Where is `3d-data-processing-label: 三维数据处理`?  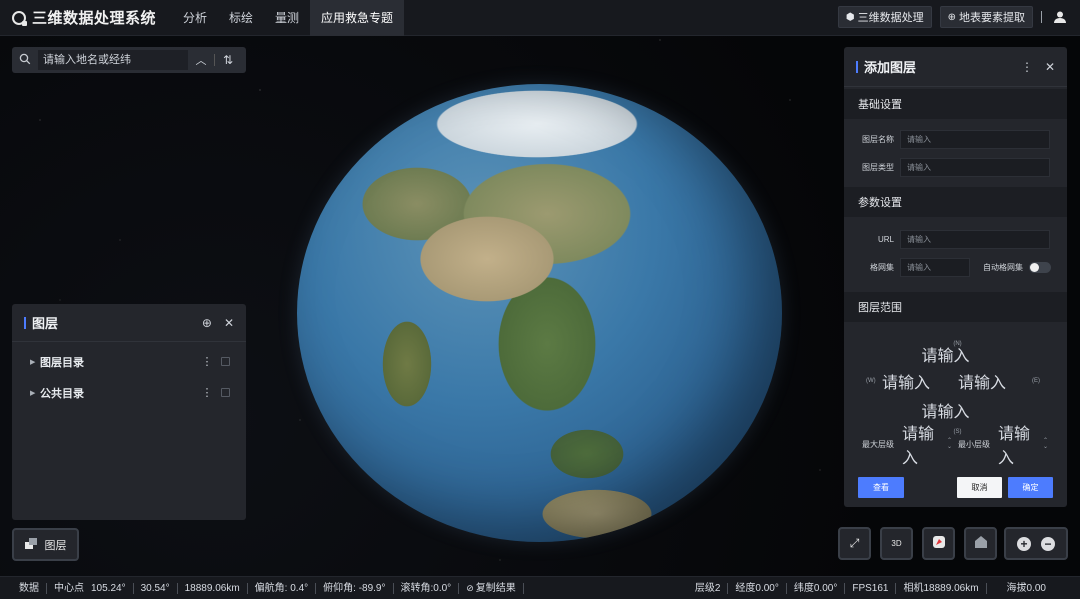 3d-data-processing-label: 三维数据处理 is located at coordinates (890, 18).